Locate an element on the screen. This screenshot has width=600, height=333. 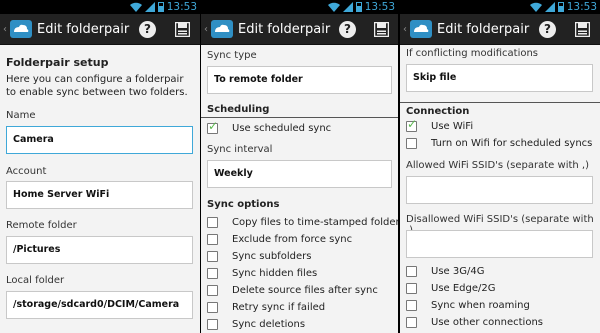
option-label: Use other connections is located at coordinates (487, 322).